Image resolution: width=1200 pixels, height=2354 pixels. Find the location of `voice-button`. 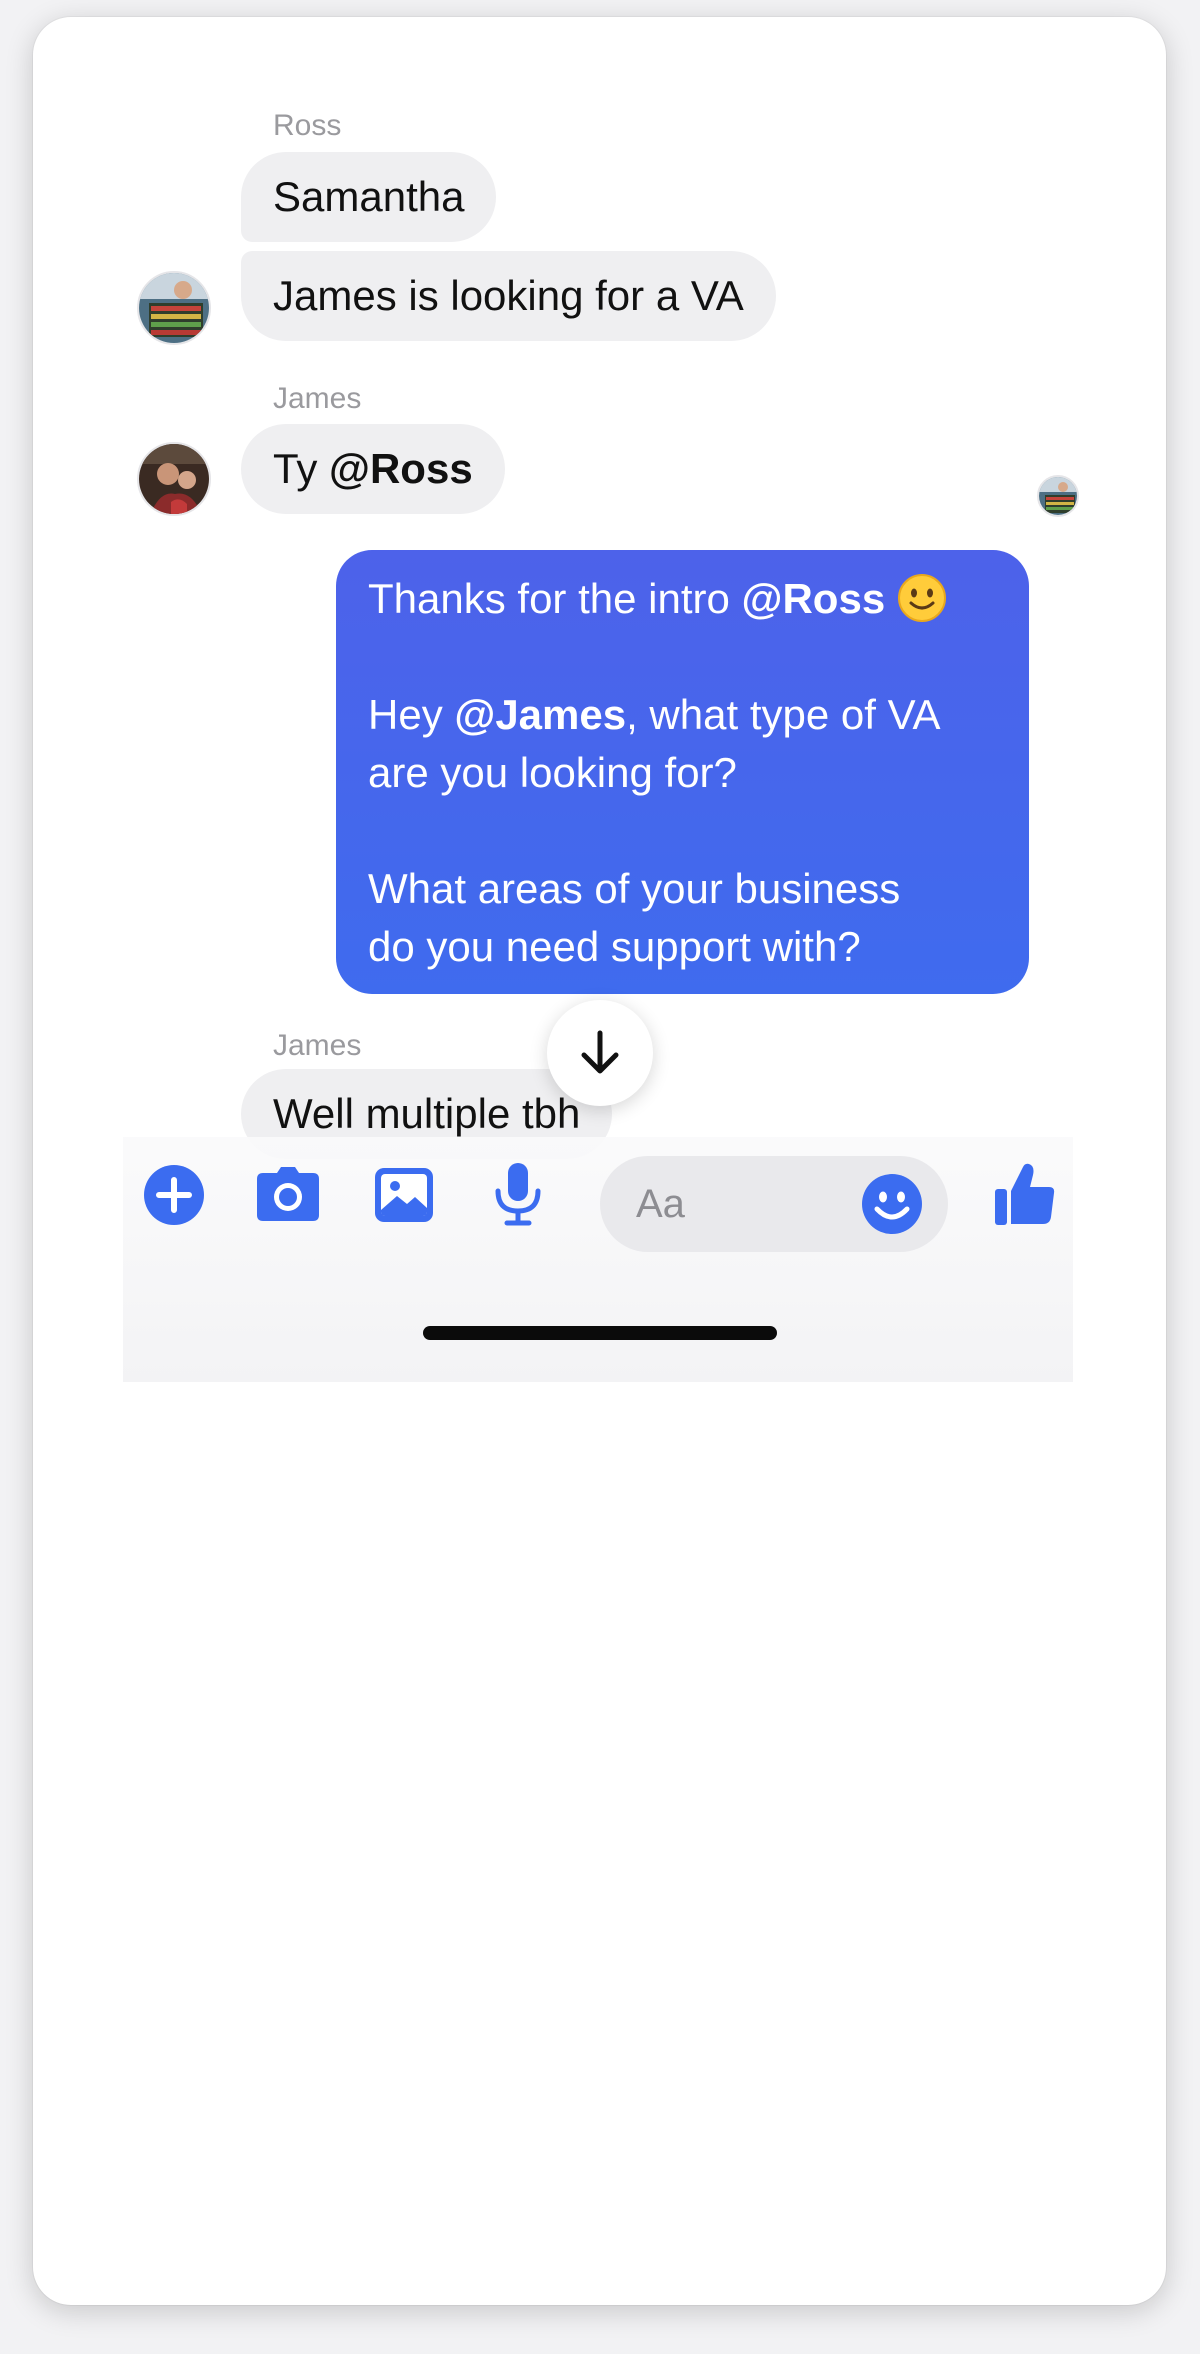

voice-button is located at coordinates (518, 1194).